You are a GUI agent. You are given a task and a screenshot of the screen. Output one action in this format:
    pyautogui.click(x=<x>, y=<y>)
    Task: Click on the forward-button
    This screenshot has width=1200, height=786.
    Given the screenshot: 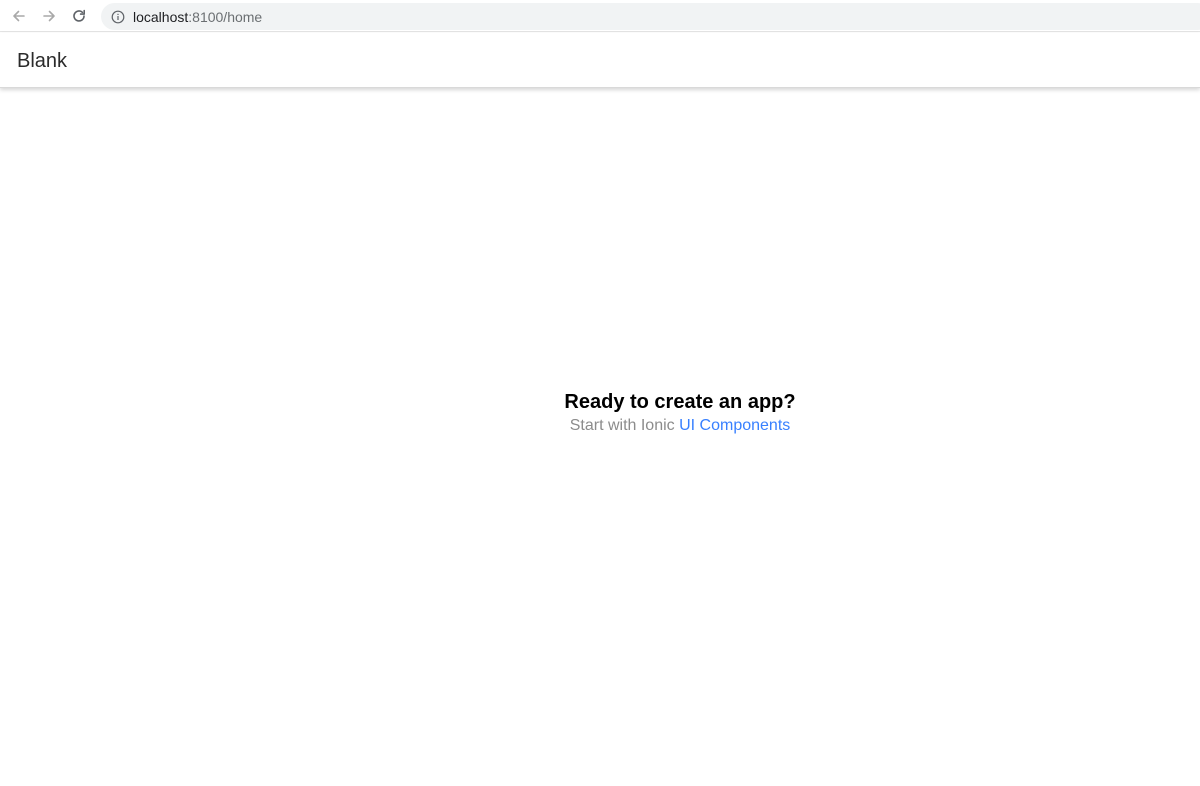 What is the action you would take?
    pyautogui.click(x=49, y=16)
    